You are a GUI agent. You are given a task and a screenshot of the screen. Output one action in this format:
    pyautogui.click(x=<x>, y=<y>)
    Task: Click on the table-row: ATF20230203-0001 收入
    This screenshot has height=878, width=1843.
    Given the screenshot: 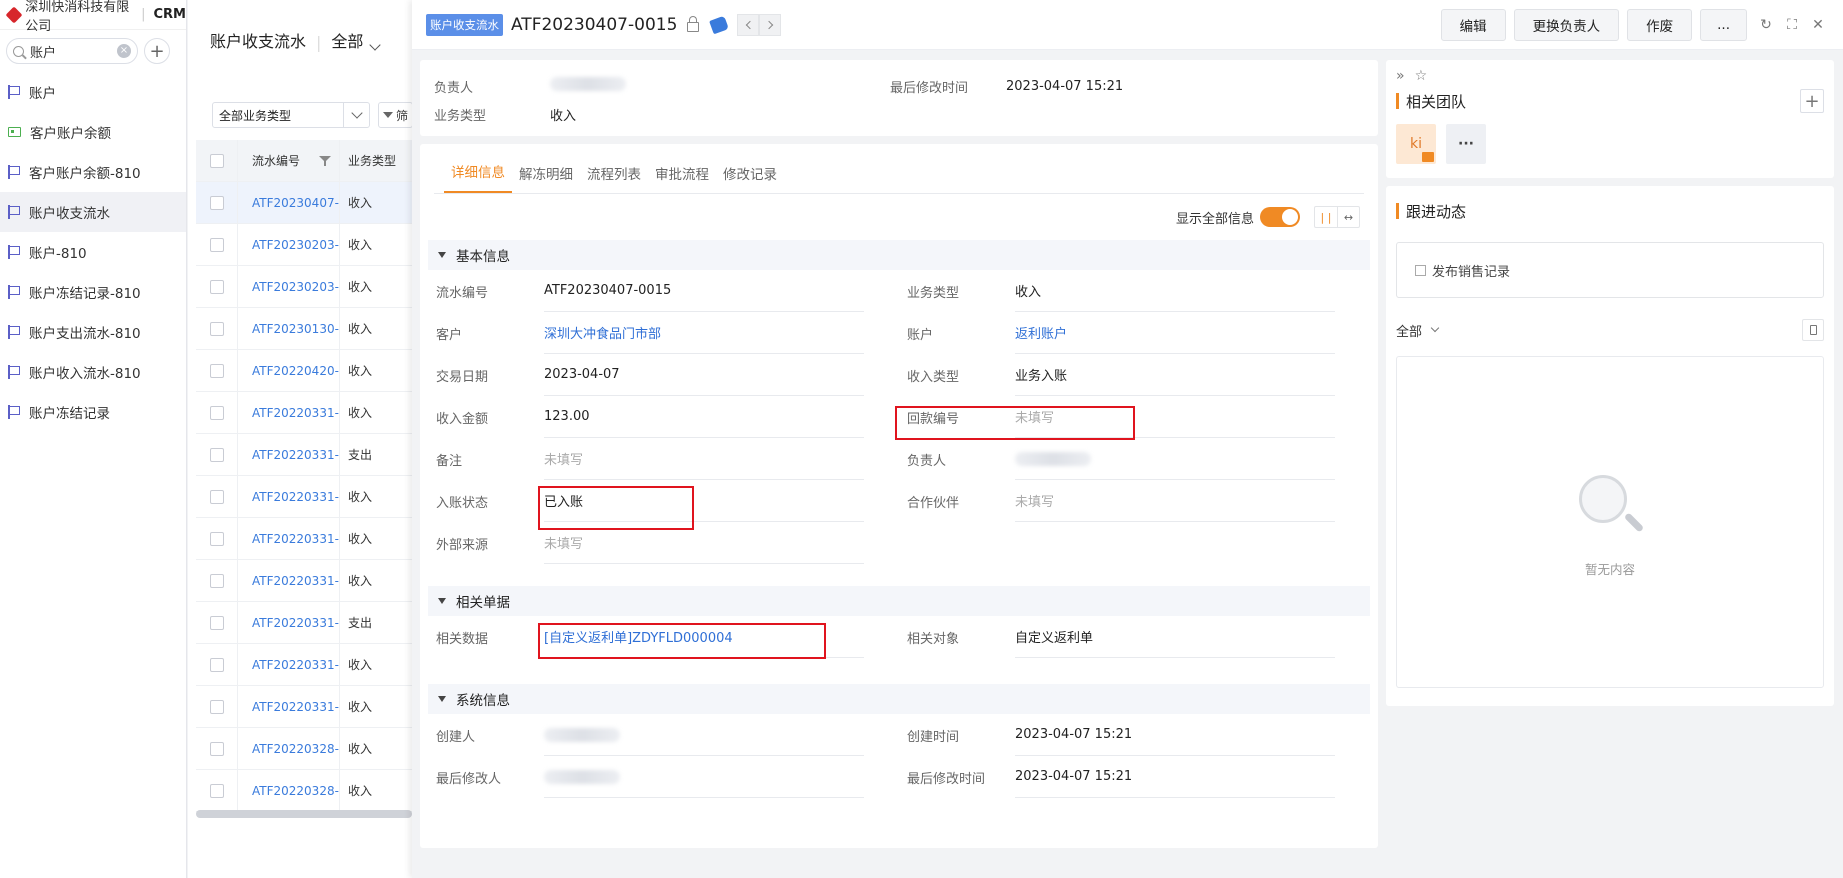 What is the action you would take?
    pyautogui.click(x=304, y=287)
    